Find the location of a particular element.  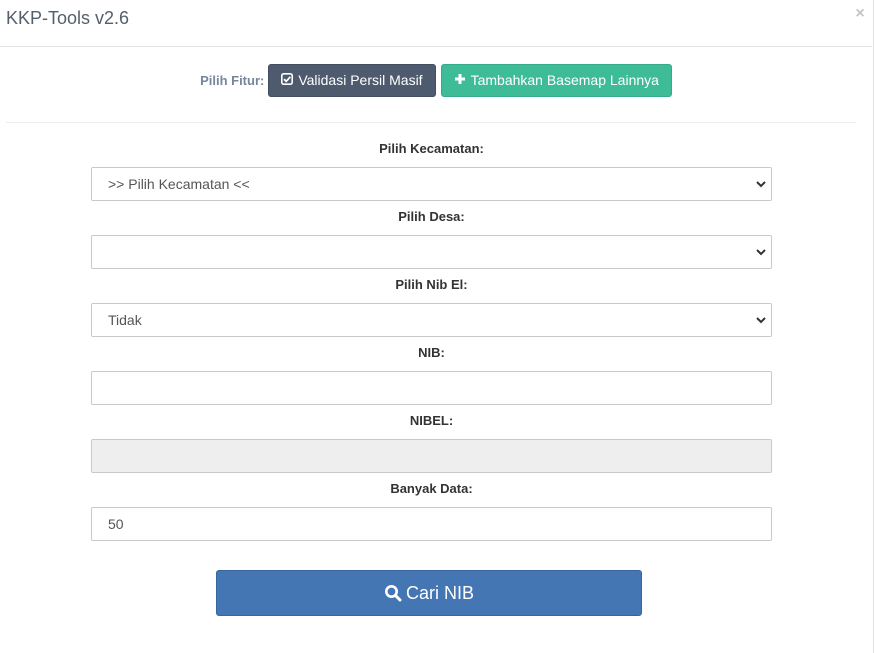

nib-input is located at coordinates (431, 388).